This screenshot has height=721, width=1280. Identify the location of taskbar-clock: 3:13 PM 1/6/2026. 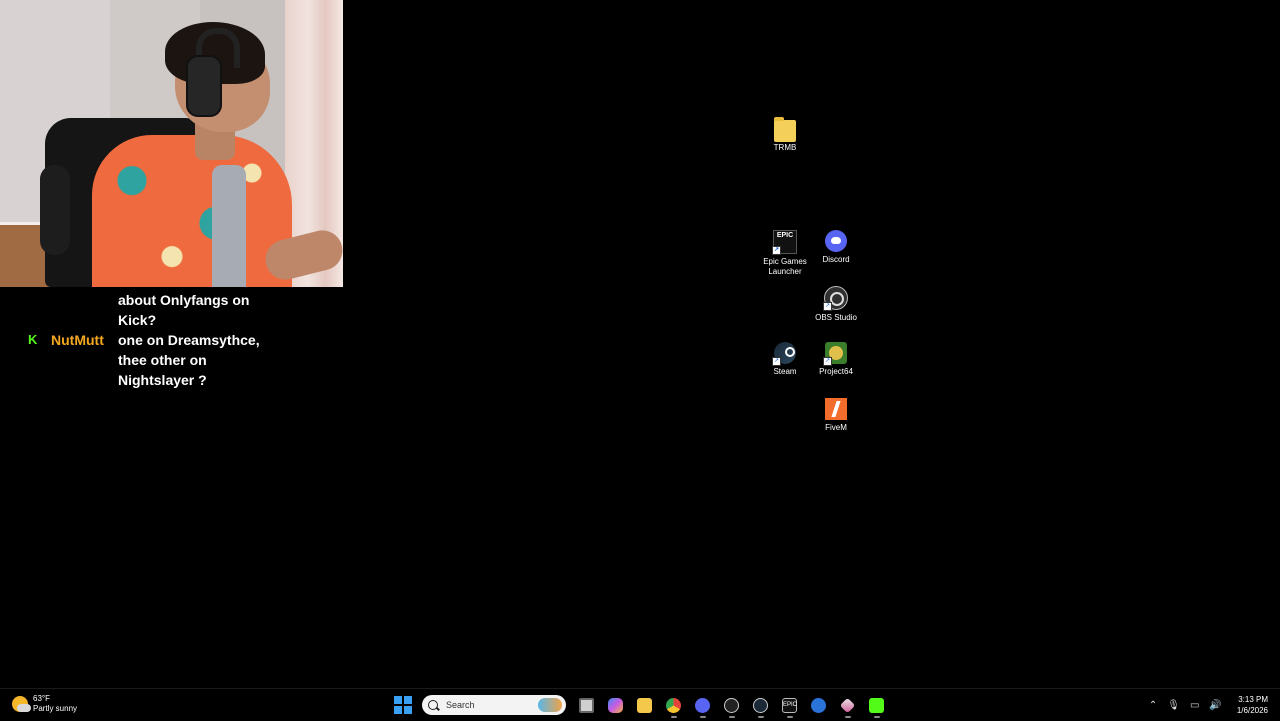
(1252, 705).